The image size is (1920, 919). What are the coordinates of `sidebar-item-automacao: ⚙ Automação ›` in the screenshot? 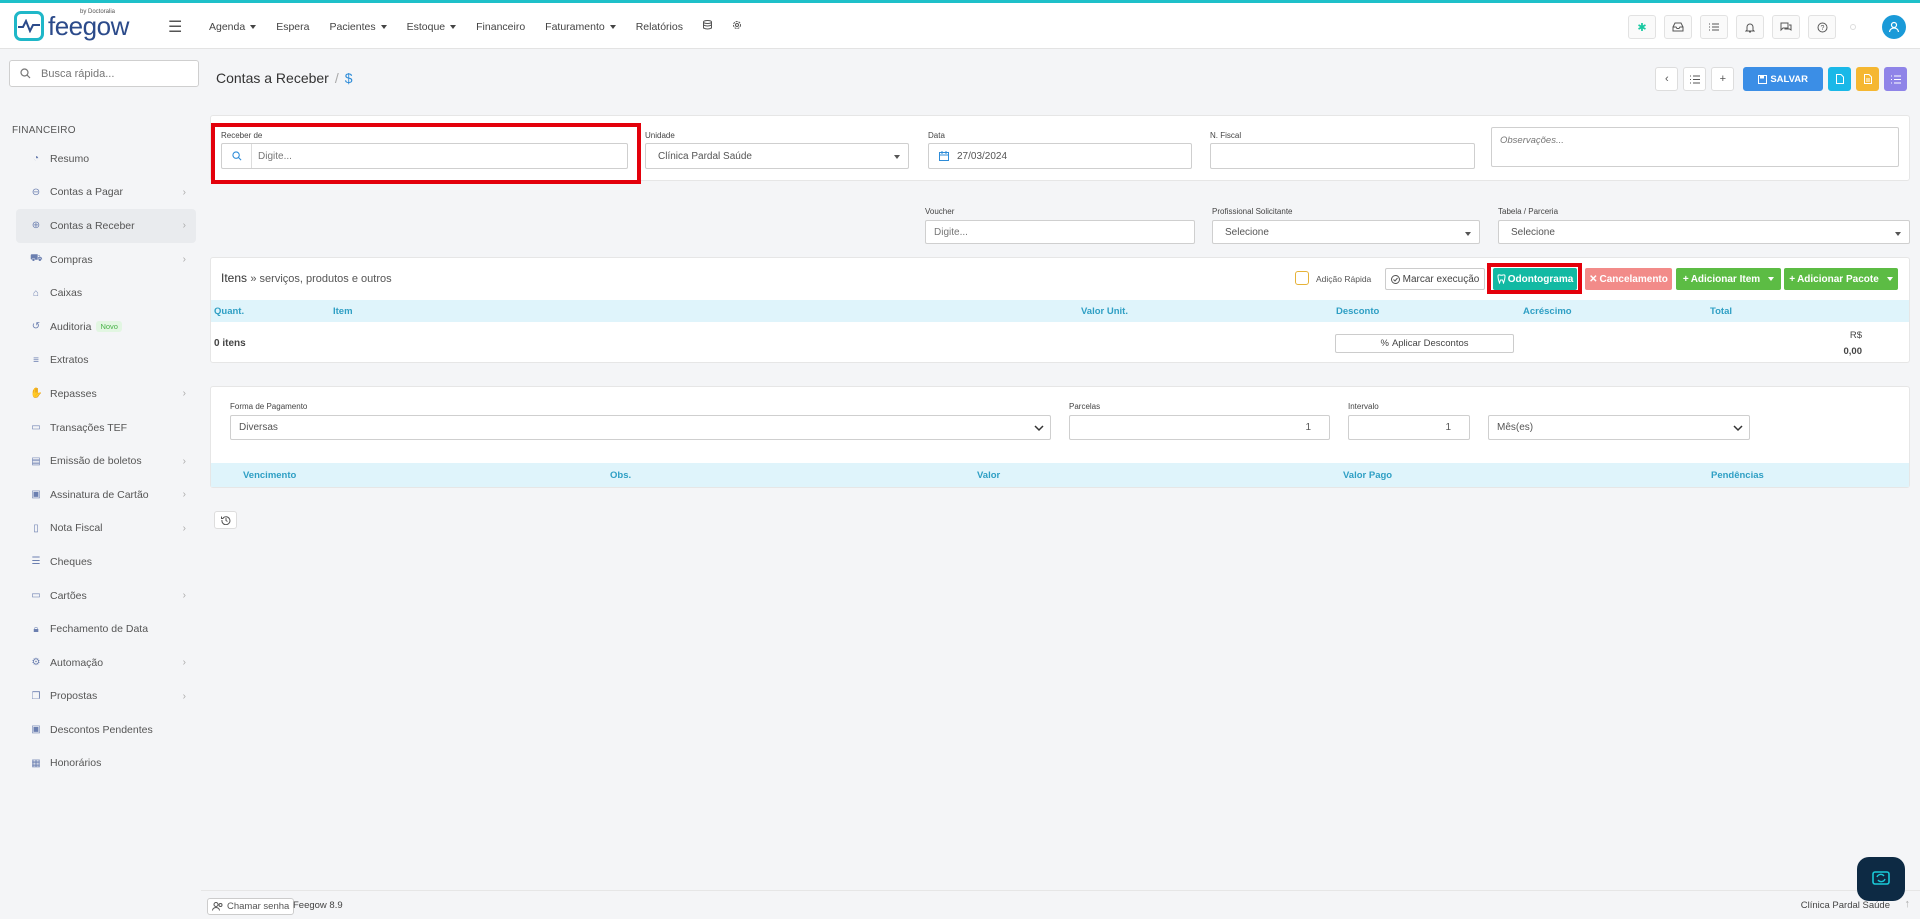 It's located at (106, 663).